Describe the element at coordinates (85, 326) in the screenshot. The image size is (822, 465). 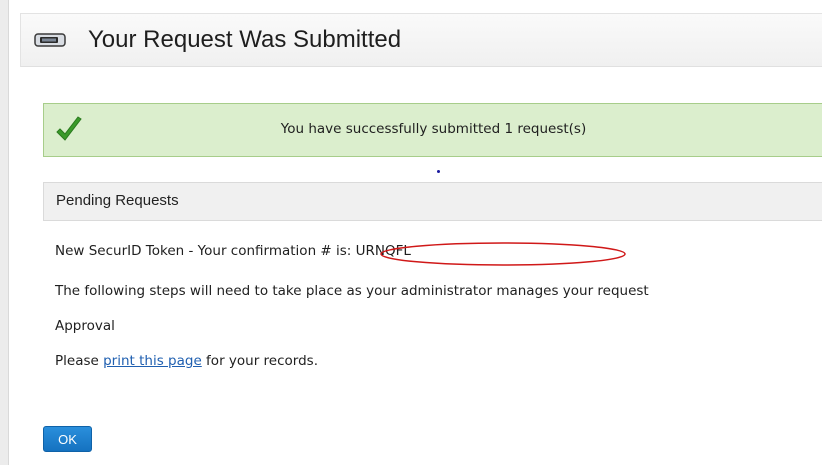
I see `step-item-approval: Approval` at that location.